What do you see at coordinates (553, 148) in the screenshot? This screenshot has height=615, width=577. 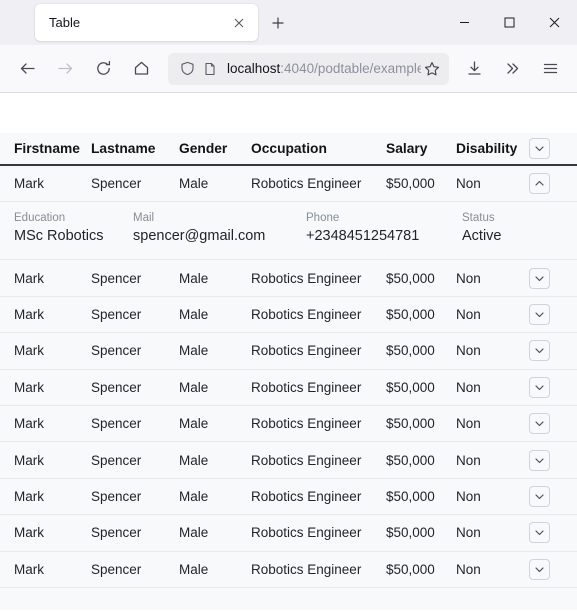 I see `expand-all-cell` at bounding box center [553, 148].